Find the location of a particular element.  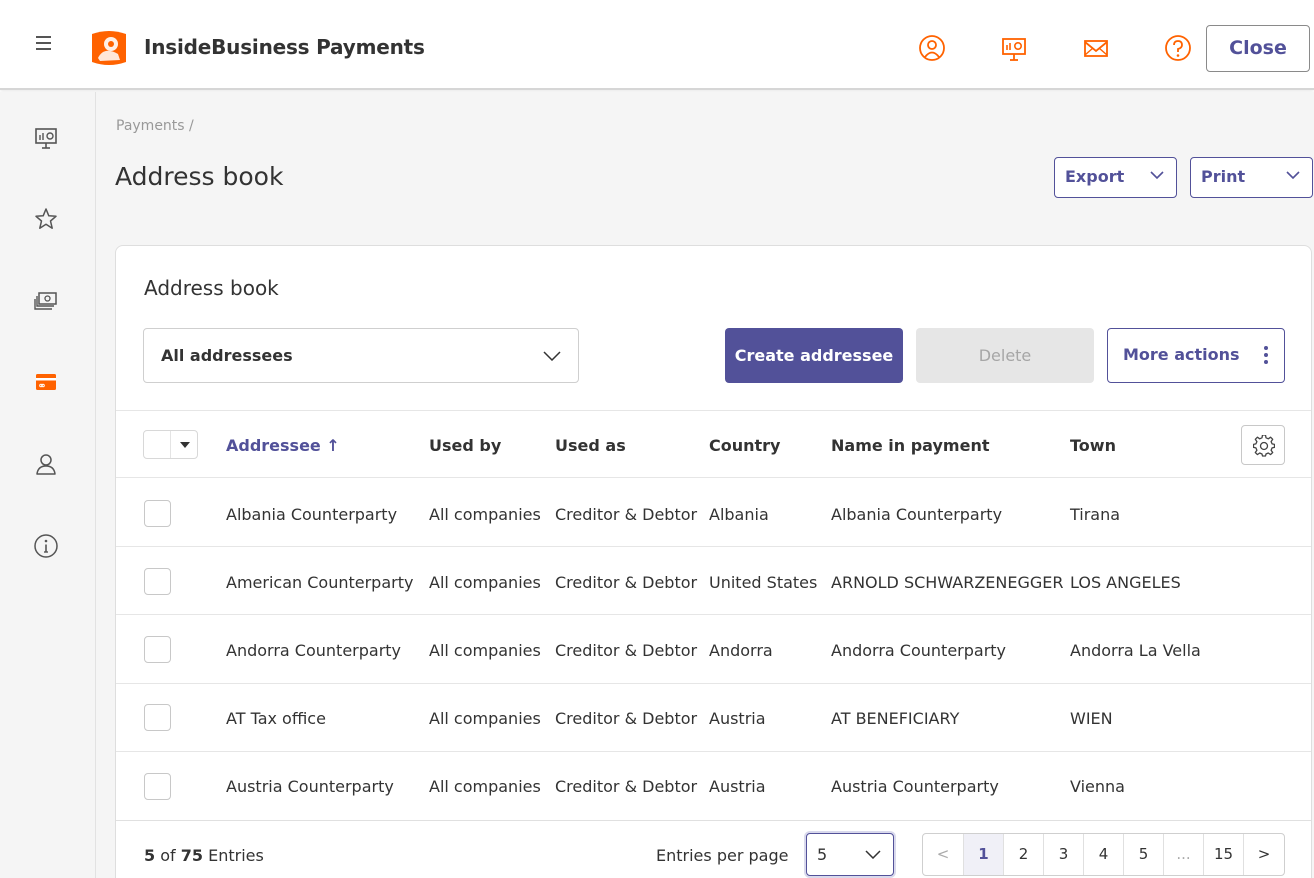

cell-town: WIEN is located at coordinates (1091, 718).